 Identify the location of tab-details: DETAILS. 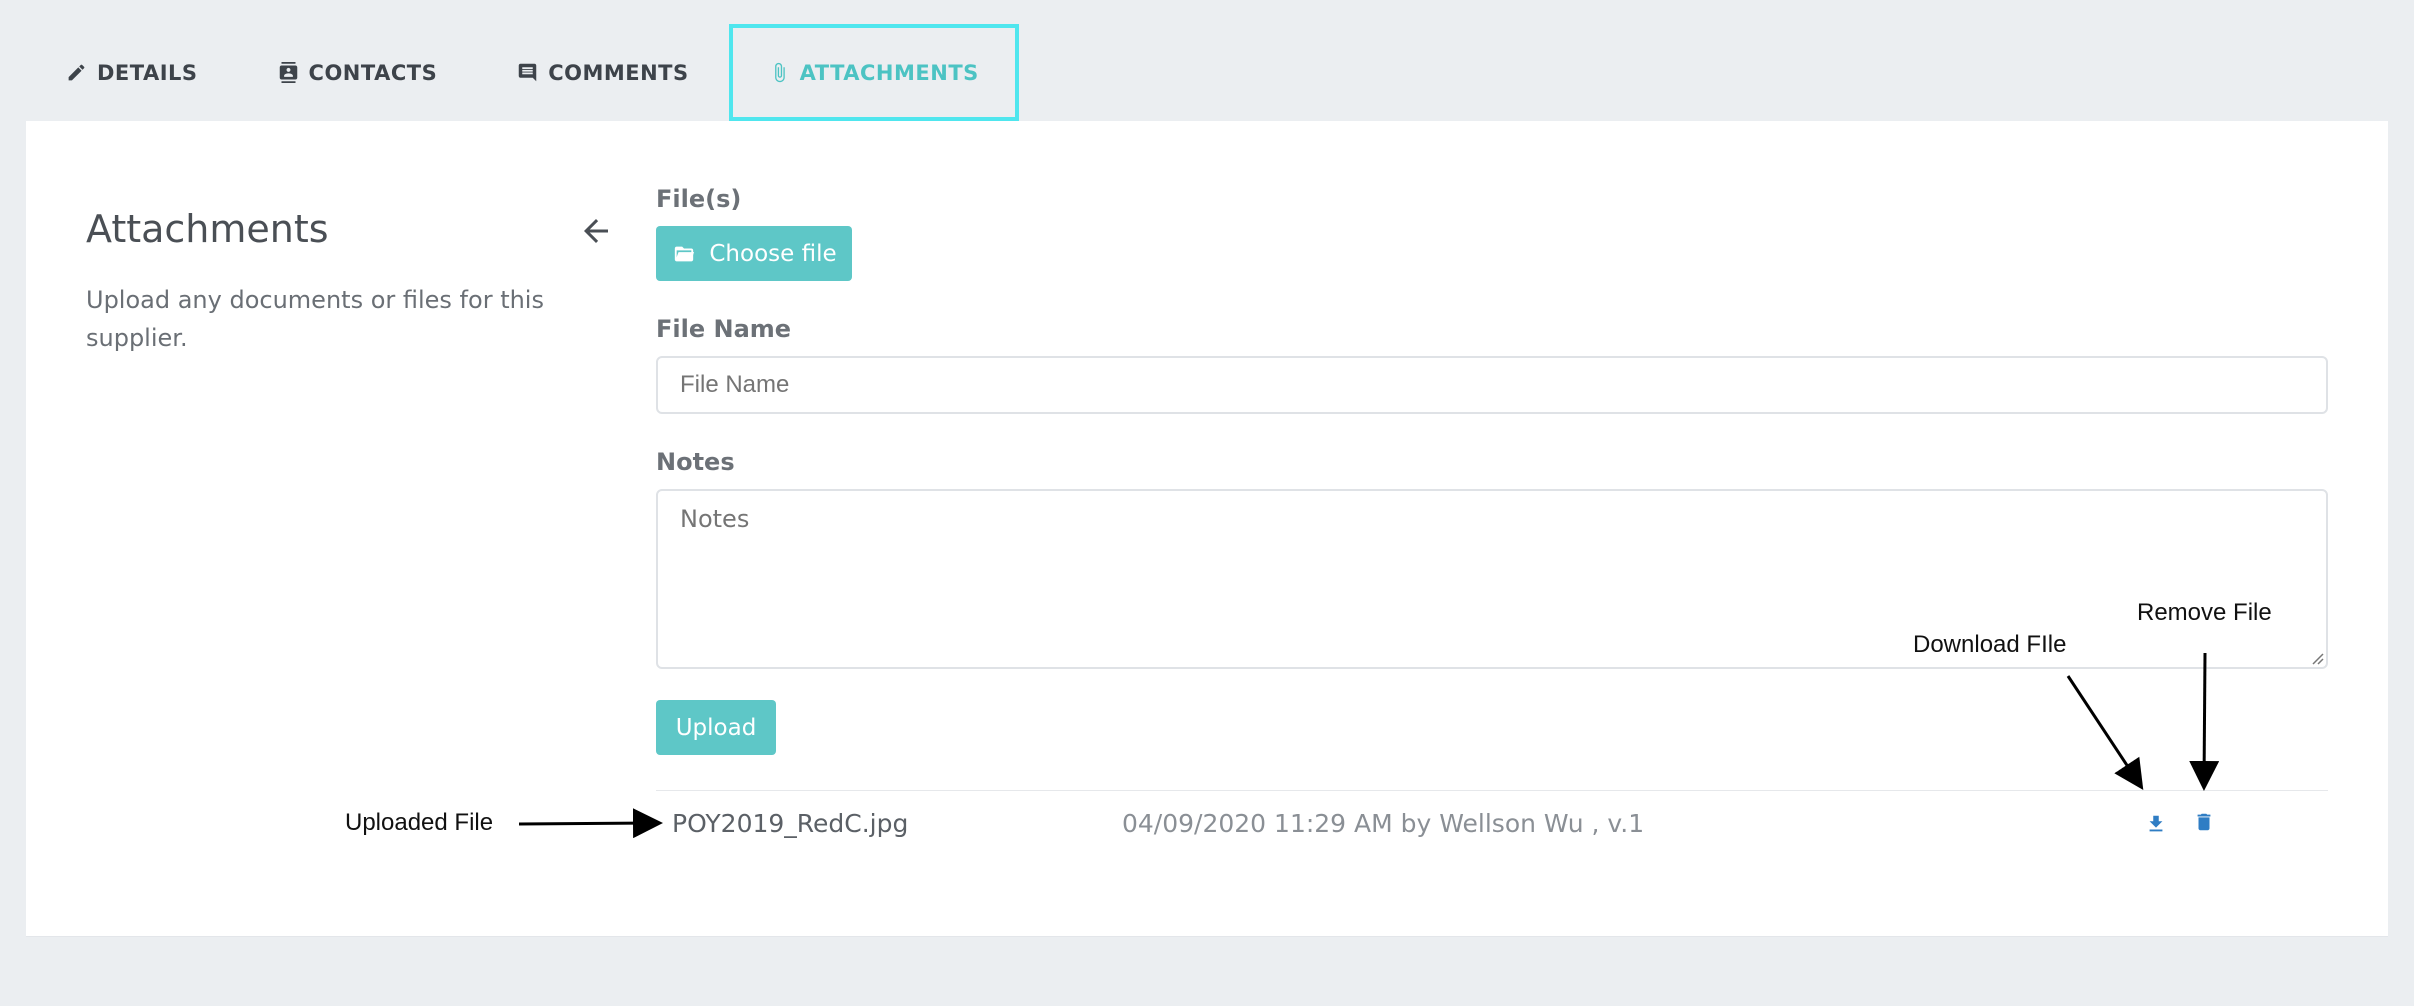
(132, 72).